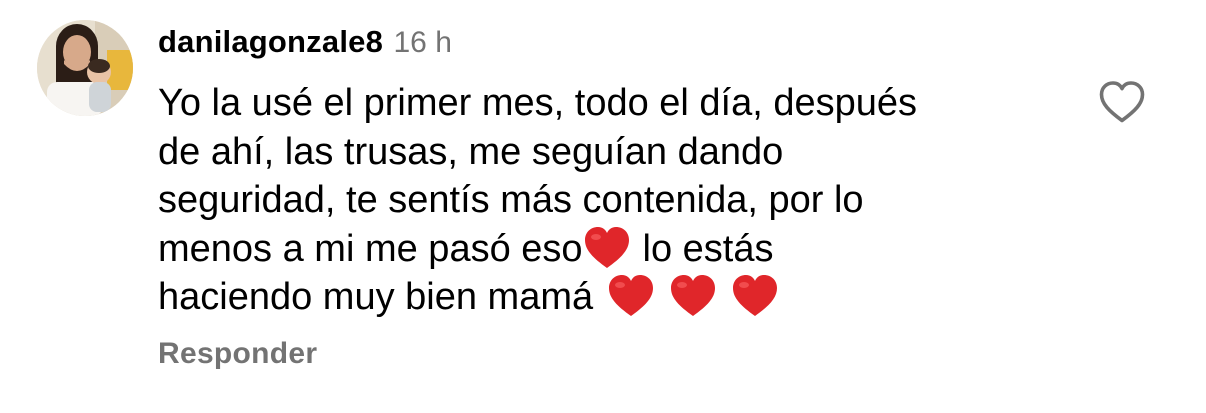  I want to click on comment-text-line-with-emoji: haciendo muy bien mamá, so click(608, 297).